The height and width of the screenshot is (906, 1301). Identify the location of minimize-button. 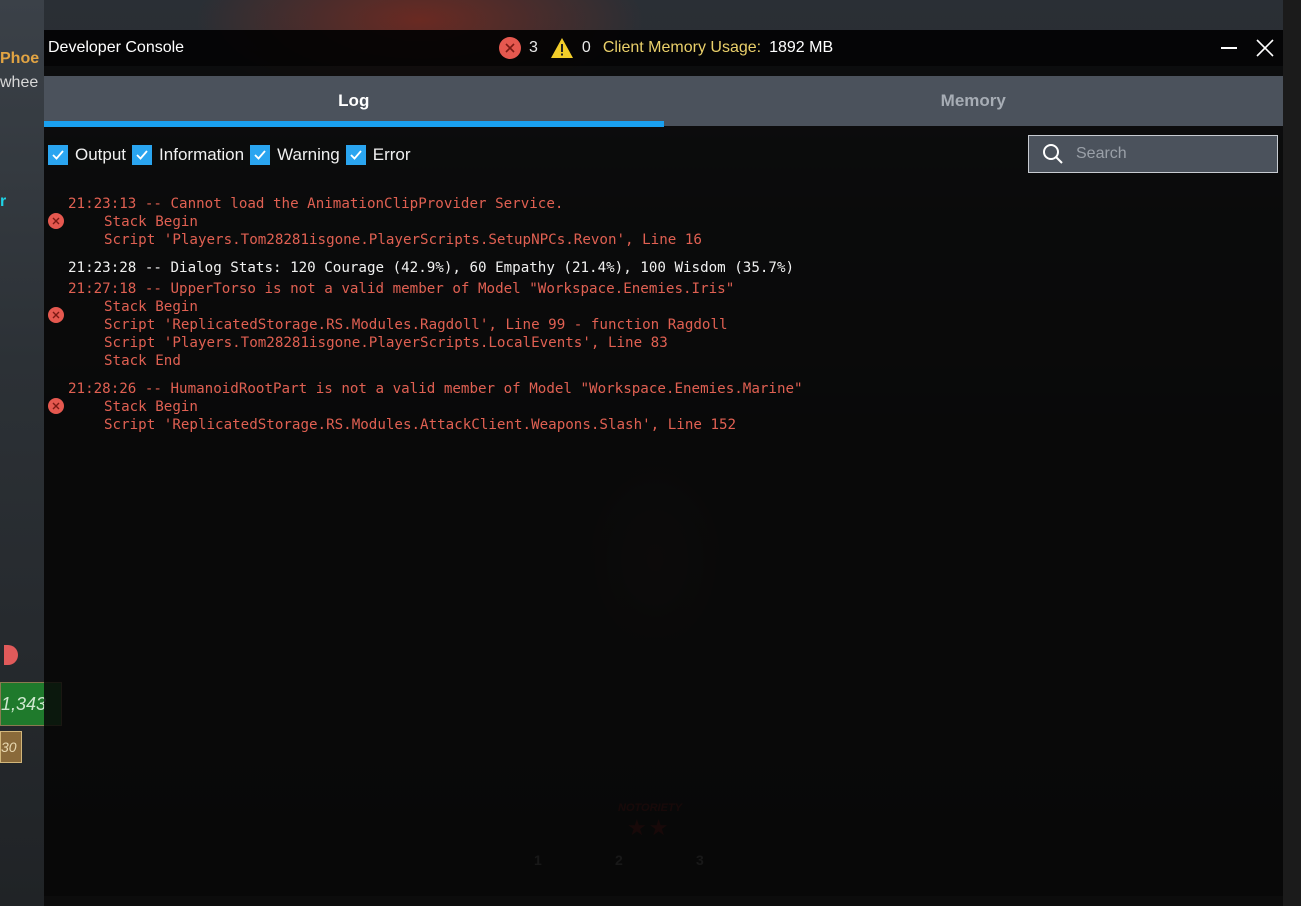
(1229, 48).